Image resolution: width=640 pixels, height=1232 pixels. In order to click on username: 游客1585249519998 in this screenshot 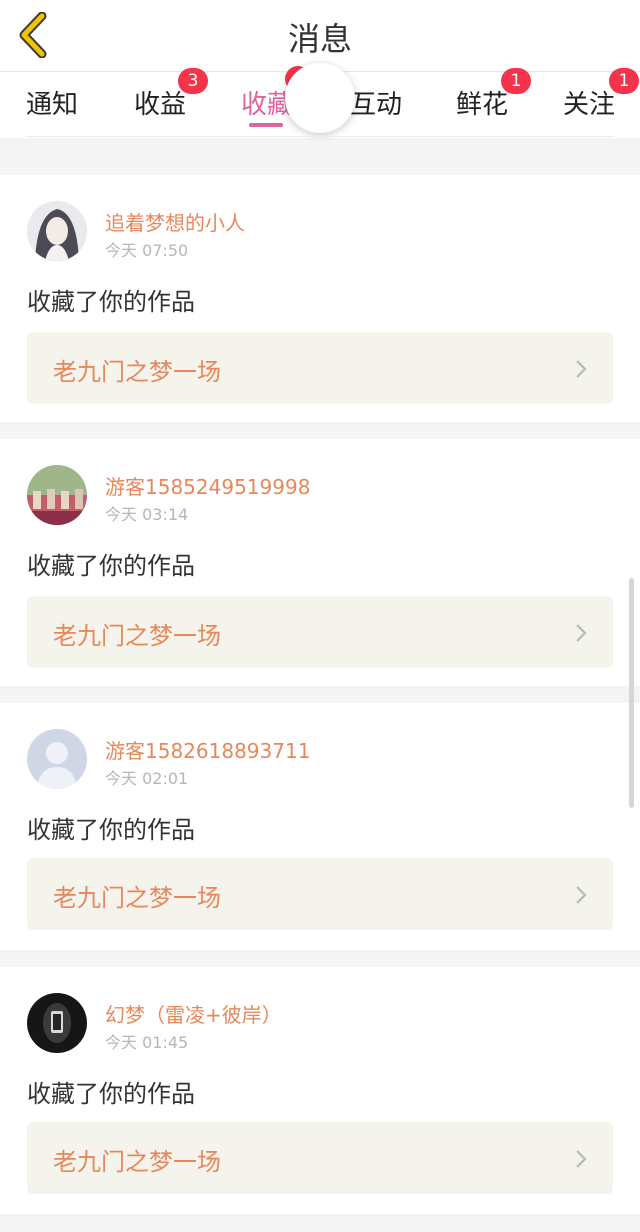, I will do `click(207, 485)`.